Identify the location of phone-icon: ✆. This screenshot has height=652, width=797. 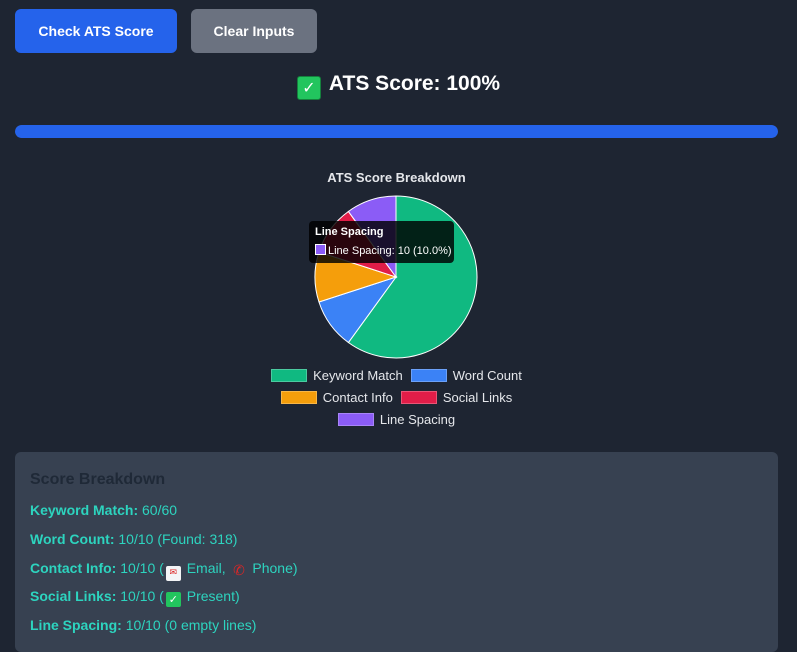
(239, 571).